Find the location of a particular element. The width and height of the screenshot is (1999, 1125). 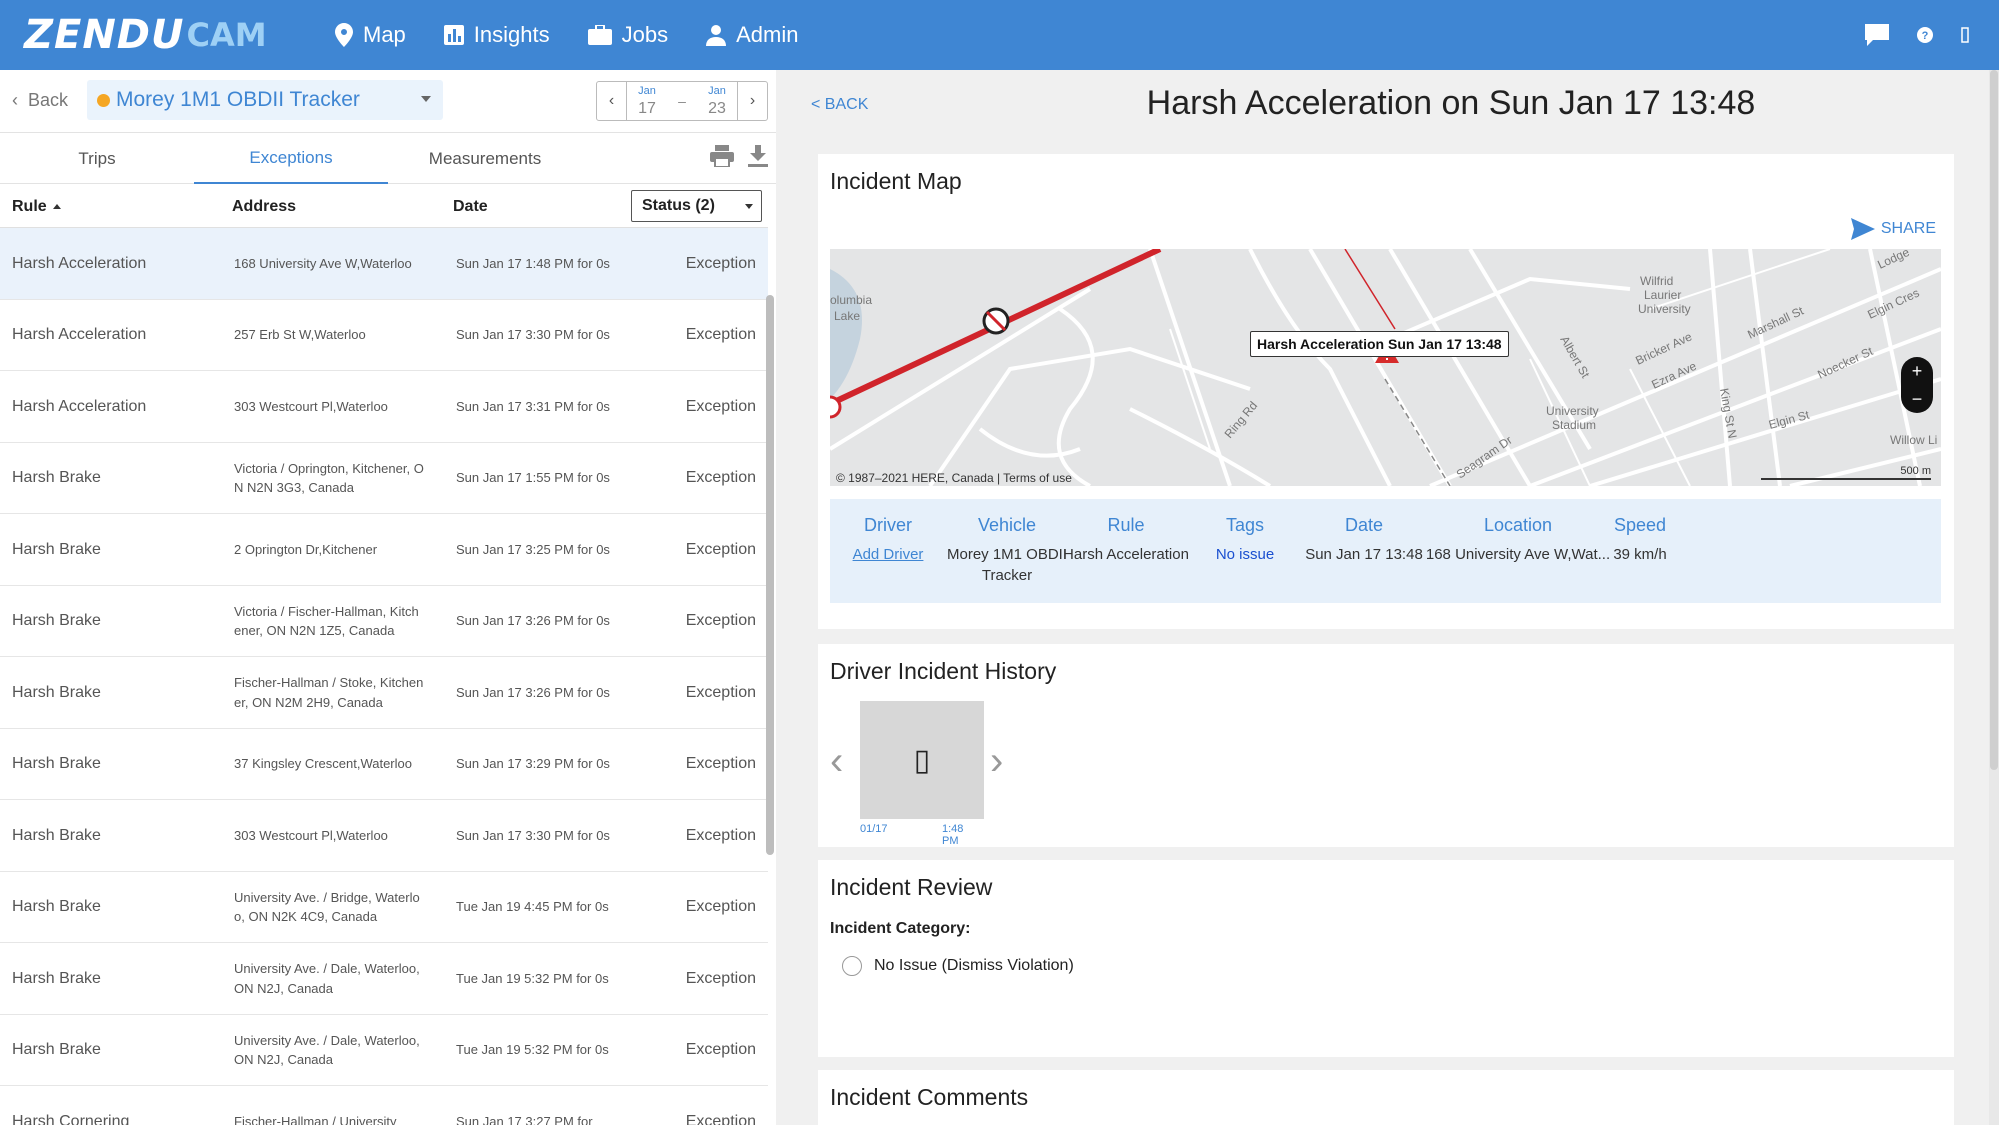

nav-item-label: Admin is located at coordinates (767, 34).